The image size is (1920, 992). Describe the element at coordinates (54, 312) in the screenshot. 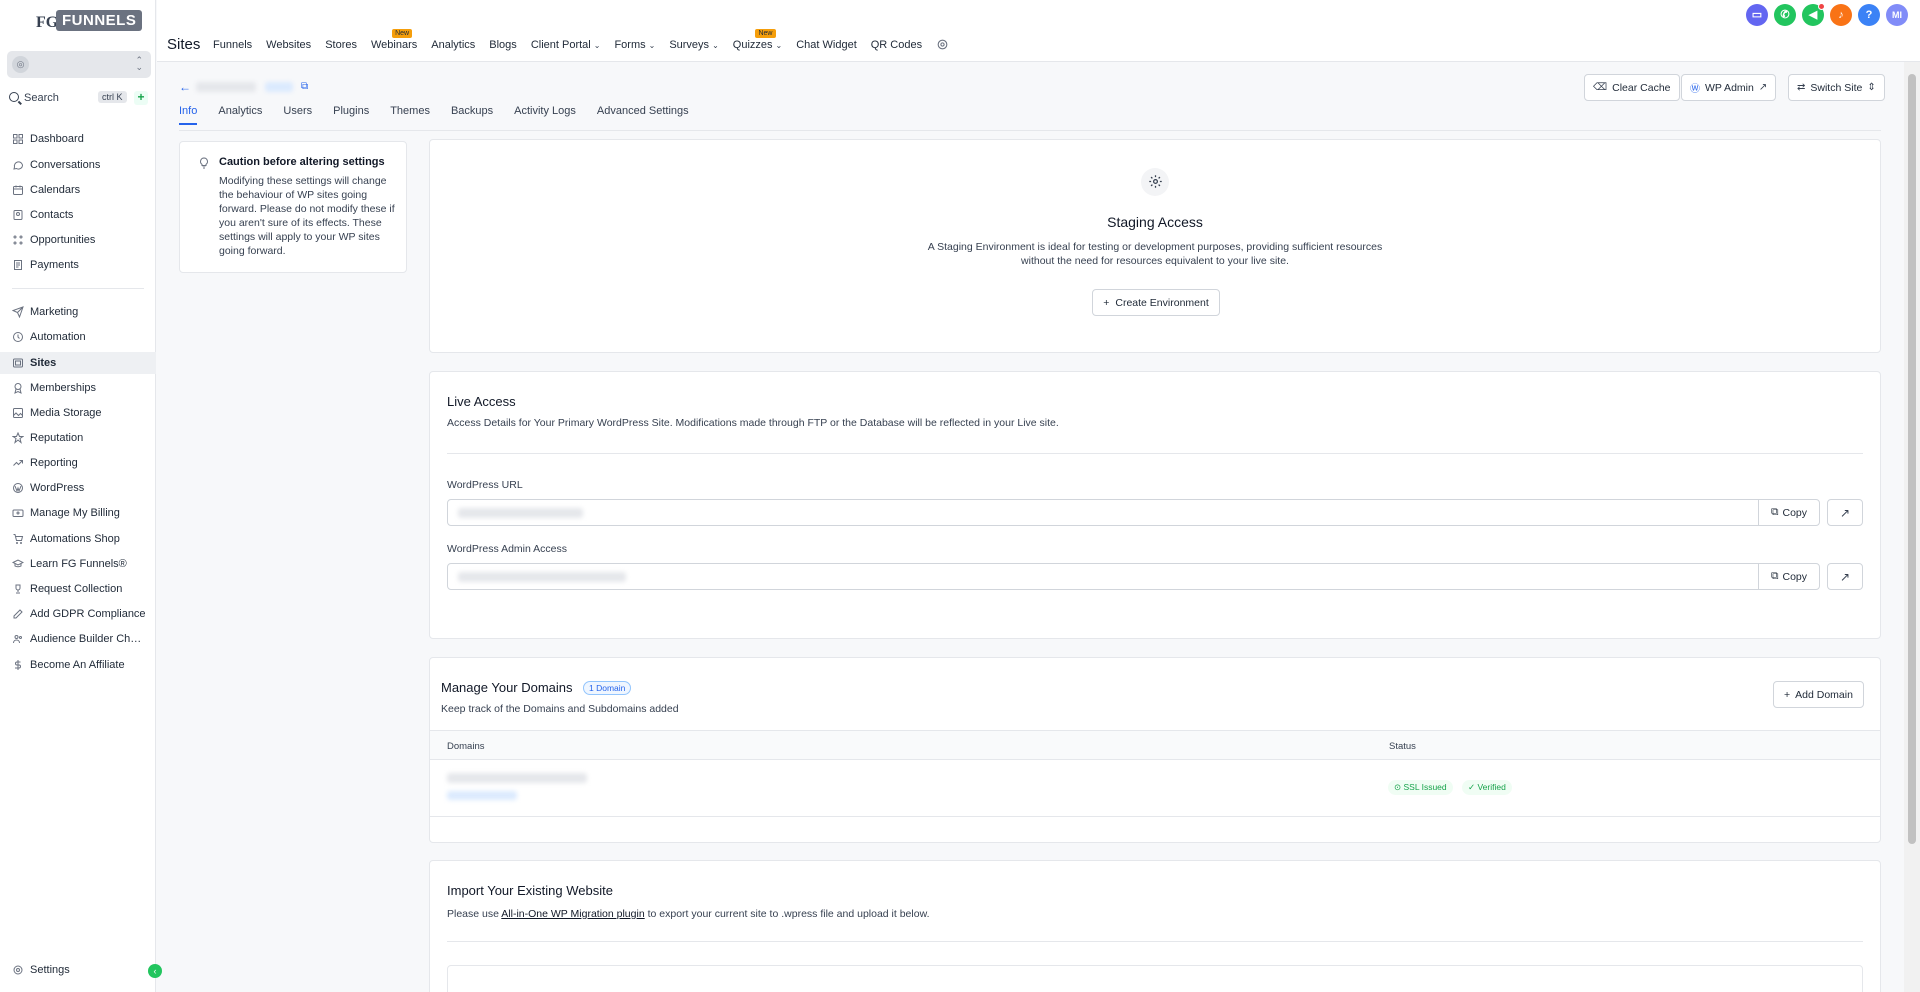

I see `sidebar-item-label: Marketing` at that location.